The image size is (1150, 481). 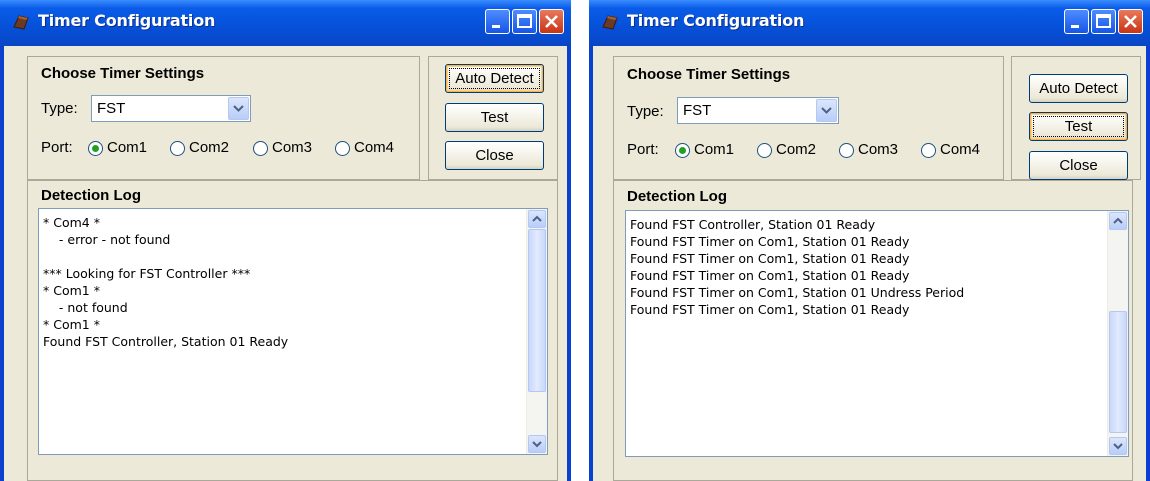 What do you see at coordinates (107, 239) in the screenshot?
I see `log-line: - error - not found` at bounding box center [107, 239].